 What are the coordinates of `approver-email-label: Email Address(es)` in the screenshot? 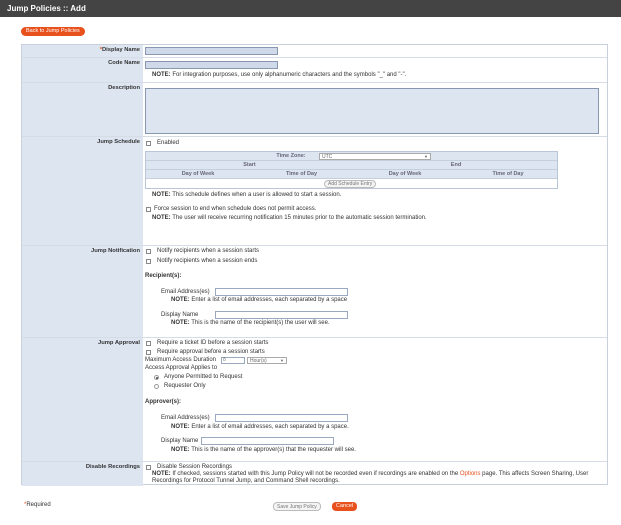 It's located at (185, 418).